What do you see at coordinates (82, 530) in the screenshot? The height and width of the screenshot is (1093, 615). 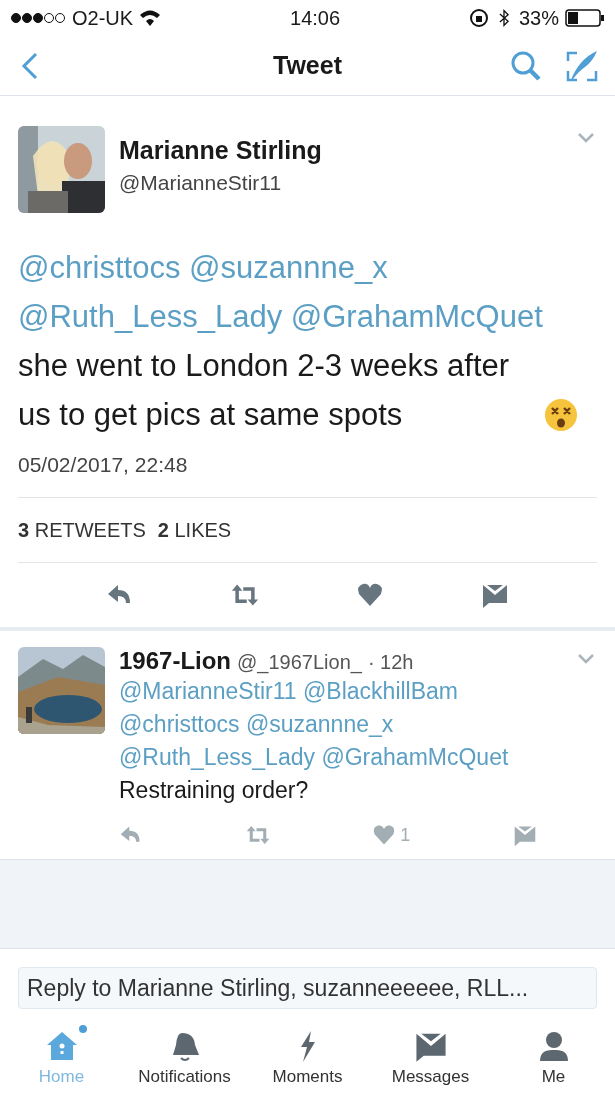 I see `stat-count: 3 RETWEETS` at bounding box center [82, 530].